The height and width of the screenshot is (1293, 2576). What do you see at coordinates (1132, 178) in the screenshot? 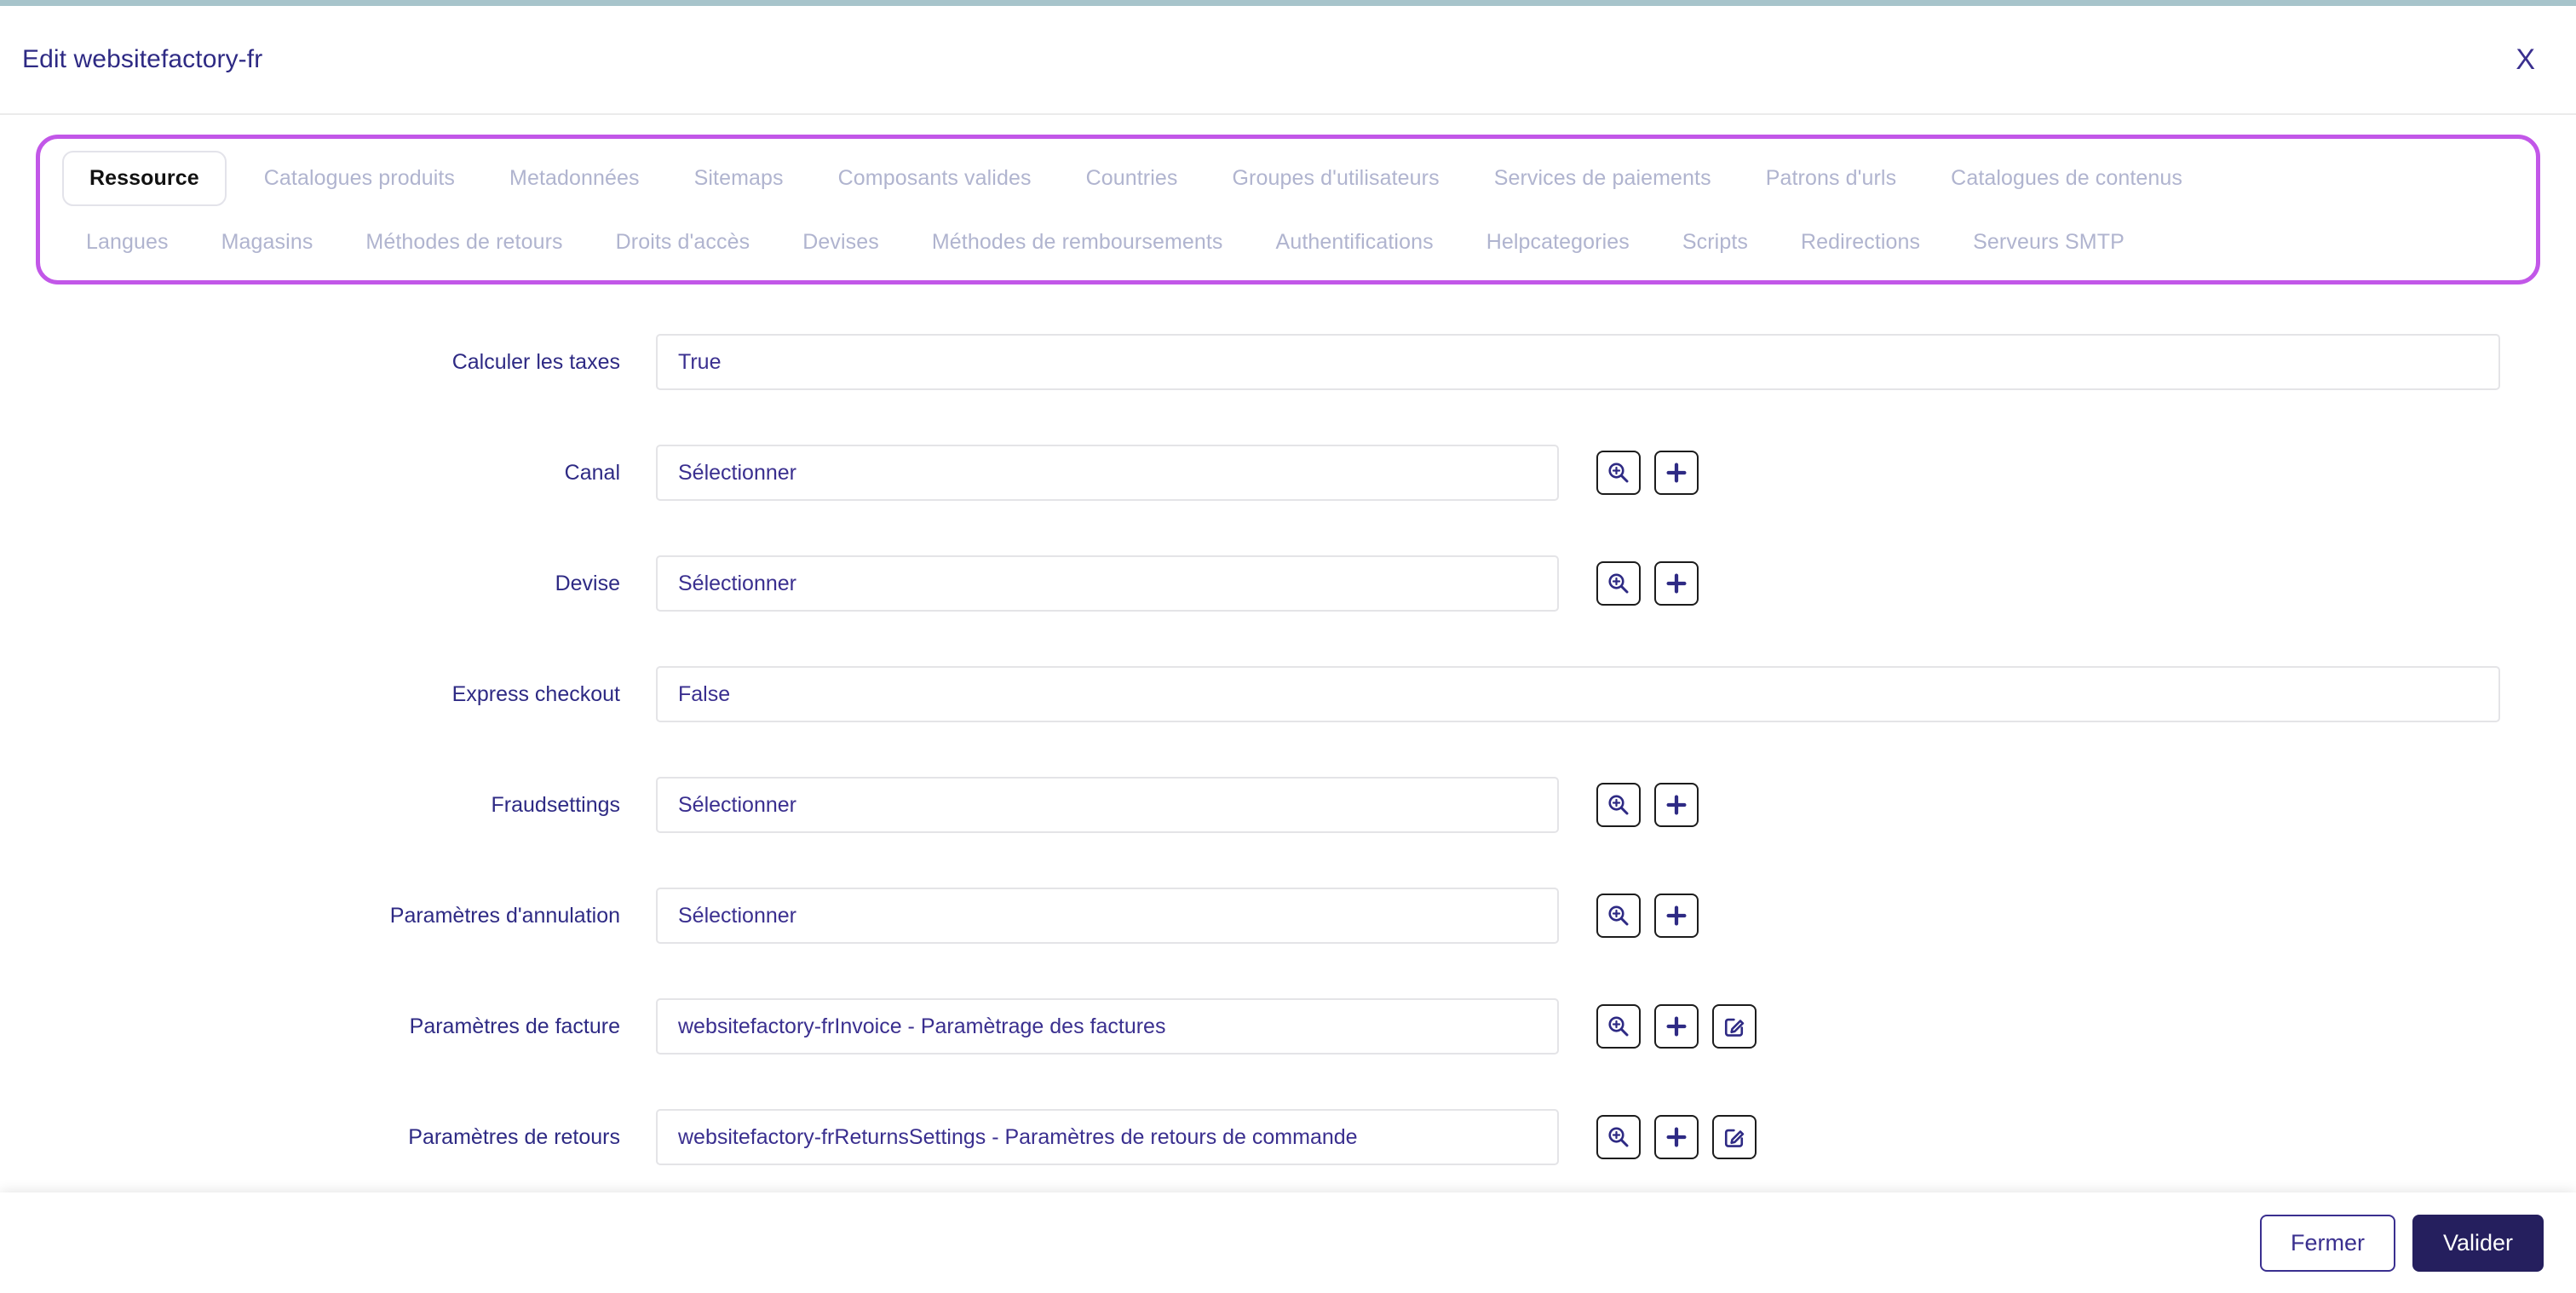
I see `tab-countries: Countries` at bounding box center [1132, 178].